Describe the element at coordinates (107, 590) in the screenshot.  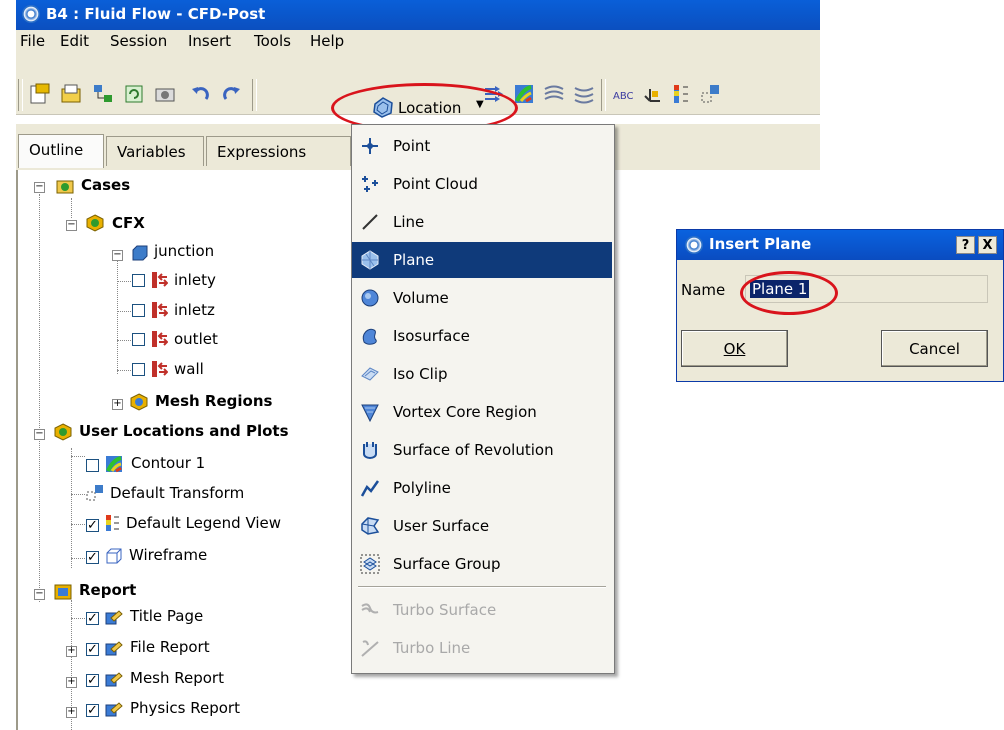
I see `tree-item-report: Report` at that location.